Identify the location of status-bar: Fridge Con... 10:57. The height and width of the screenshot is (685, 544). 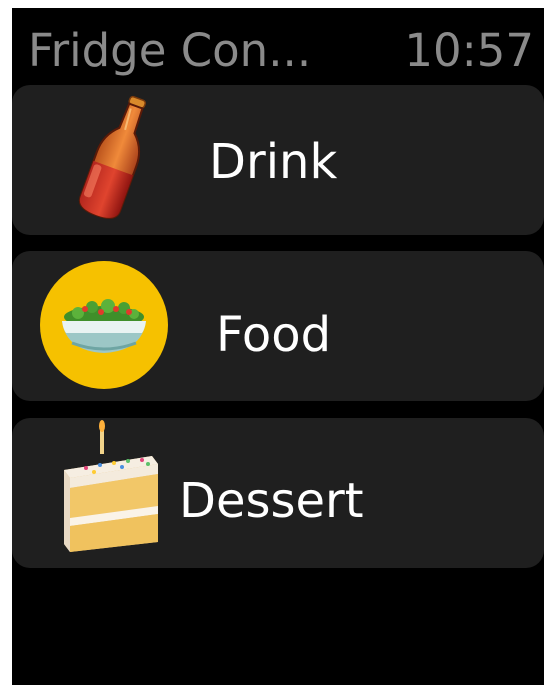
(278, 51).